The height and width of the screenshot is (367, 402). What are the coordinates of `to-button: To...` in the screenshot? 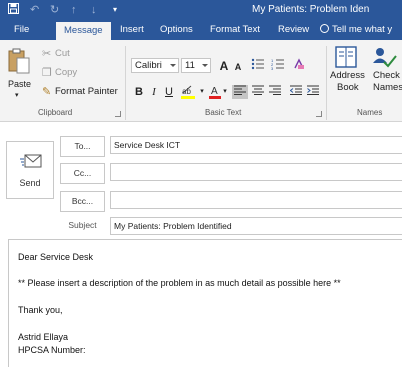 It's located at (82, 146).